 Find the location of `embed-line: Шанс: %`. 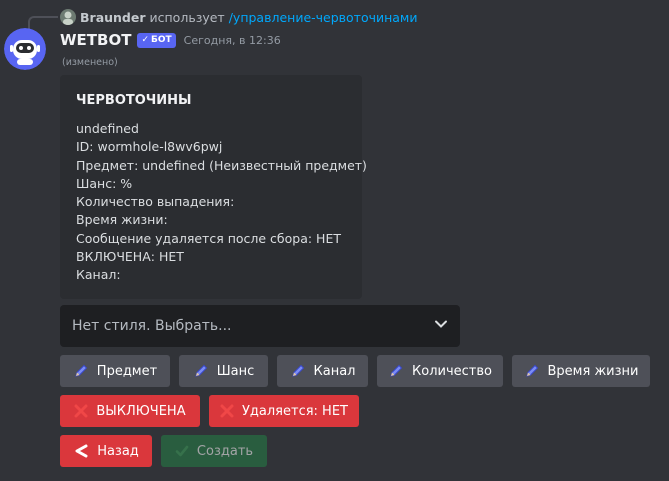

embed-line: Шанс: % is located at coordinates (104, 183).